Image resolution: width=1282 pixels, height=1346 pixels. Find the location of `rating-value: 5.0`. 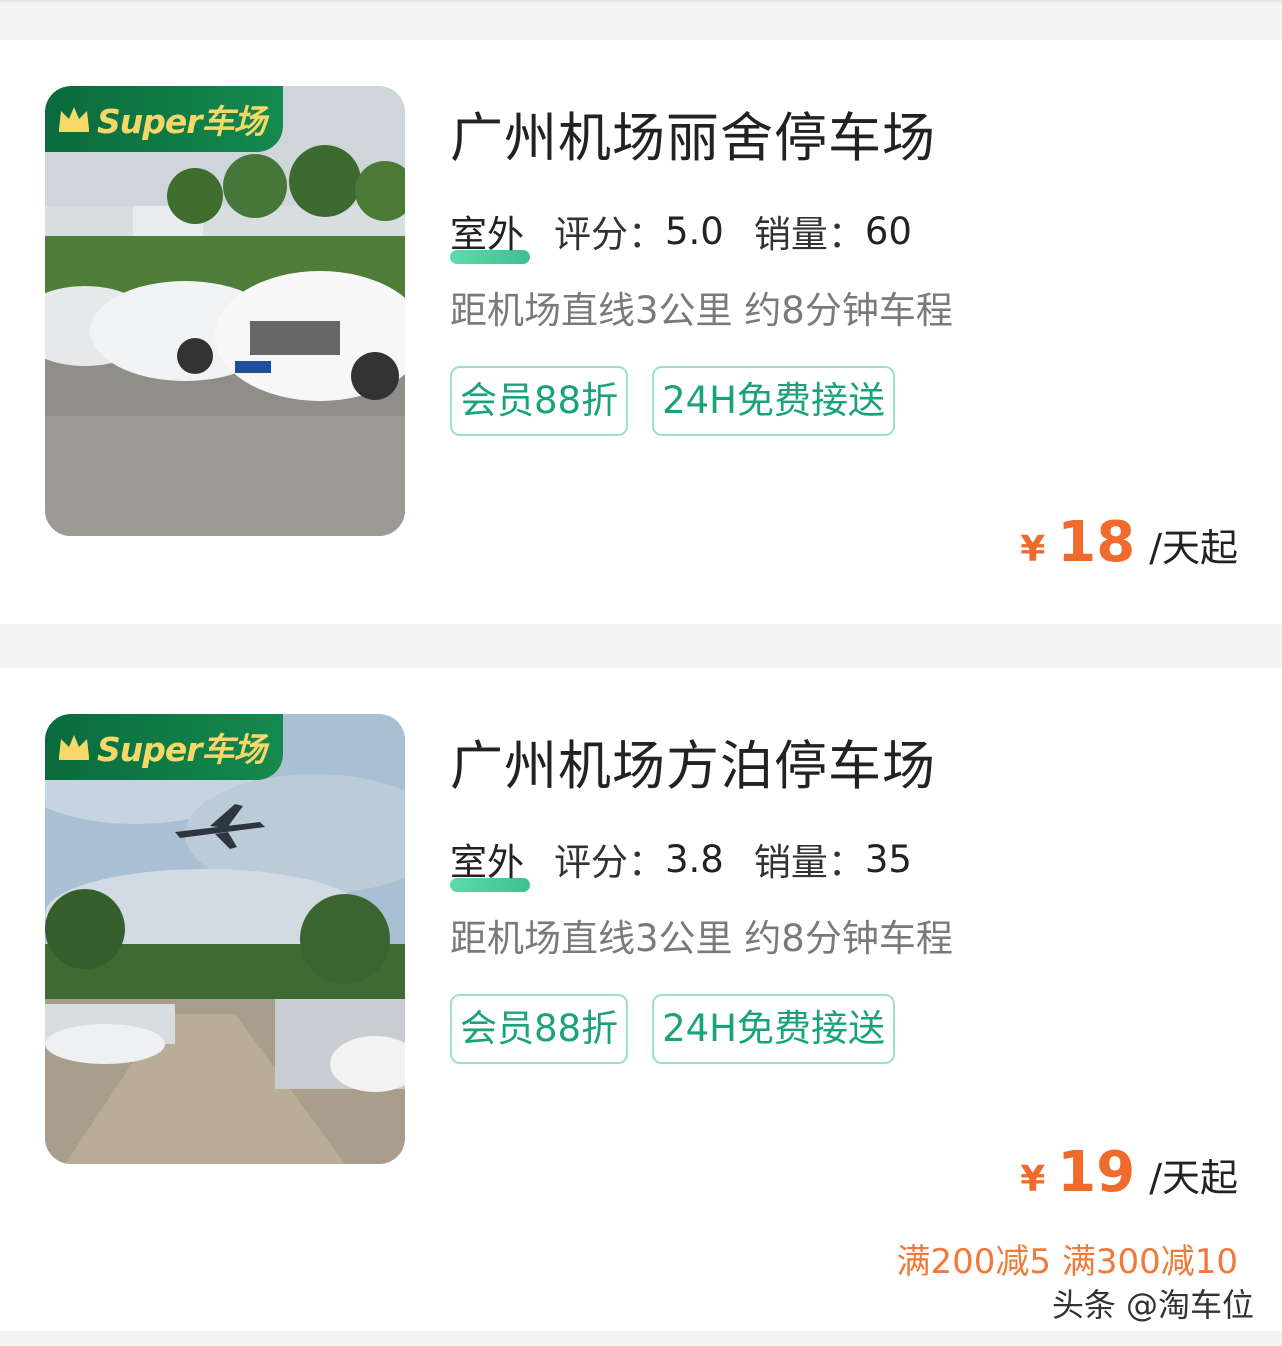

rating-value: 5.0 is located at coordinates (694, 231).